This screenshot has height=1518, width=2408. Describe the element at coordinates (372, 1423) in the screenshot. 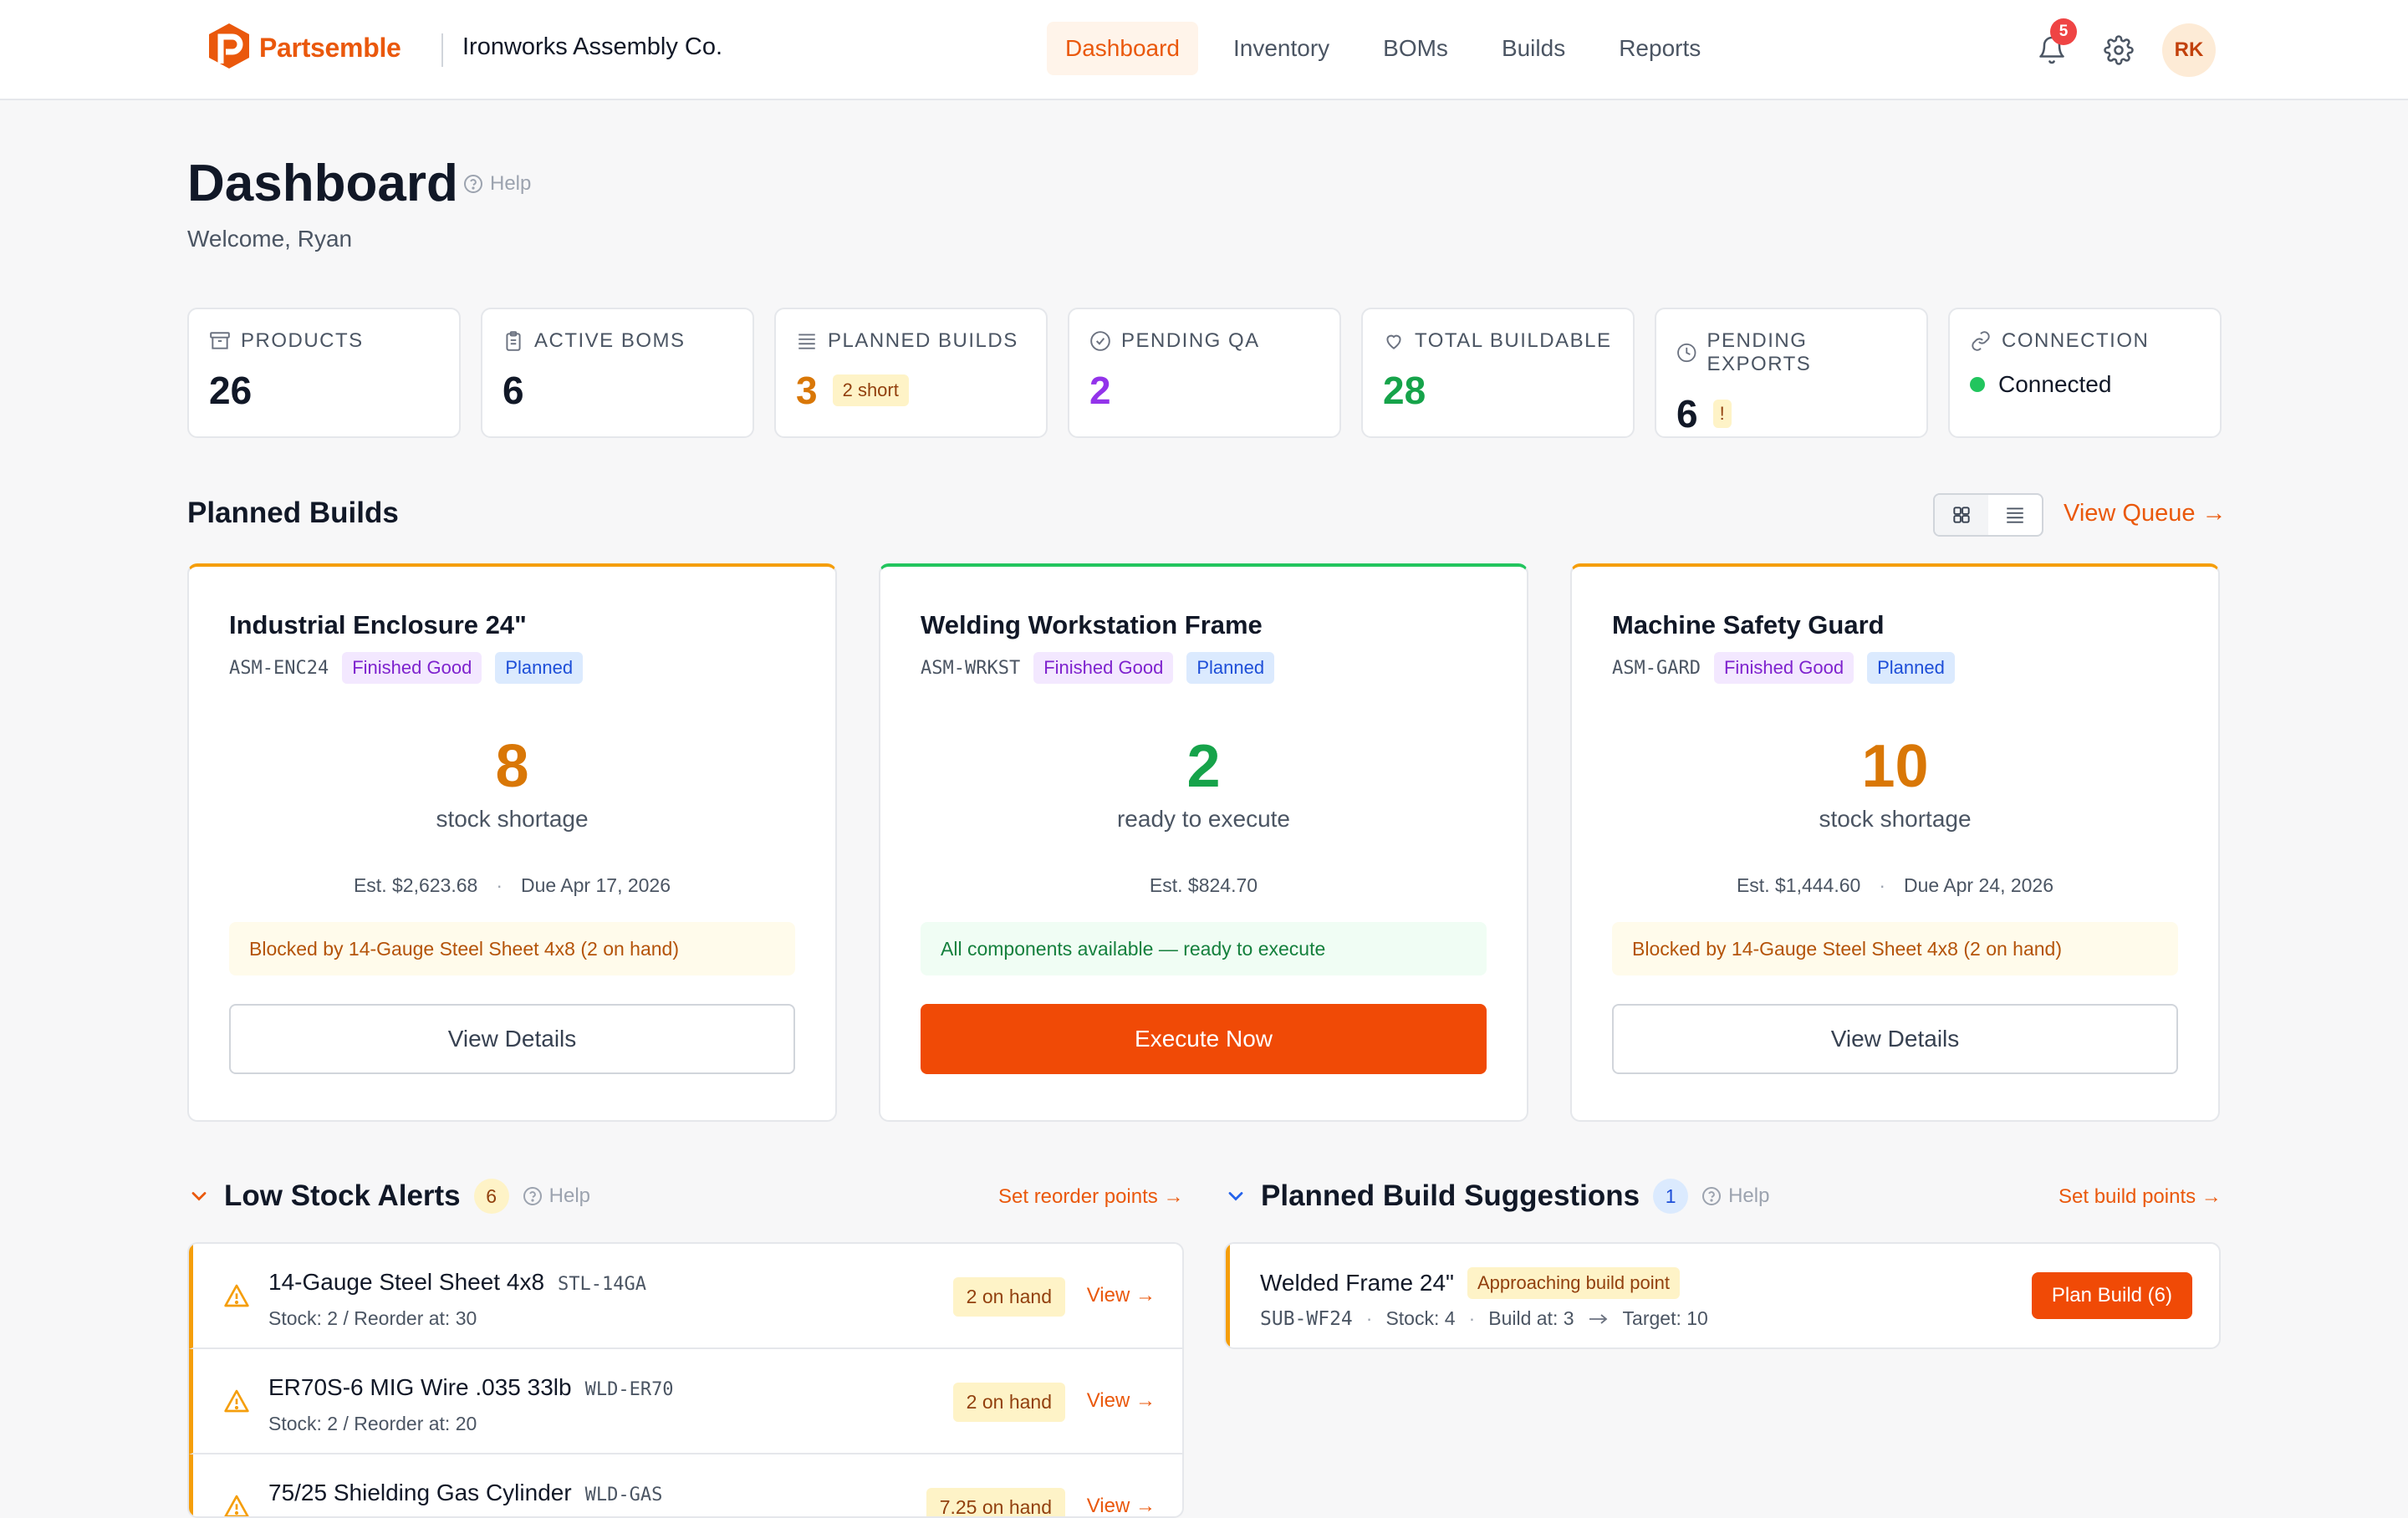

I see `item-stock-info: Stock: 2 / Reorder at: 20` at that location.